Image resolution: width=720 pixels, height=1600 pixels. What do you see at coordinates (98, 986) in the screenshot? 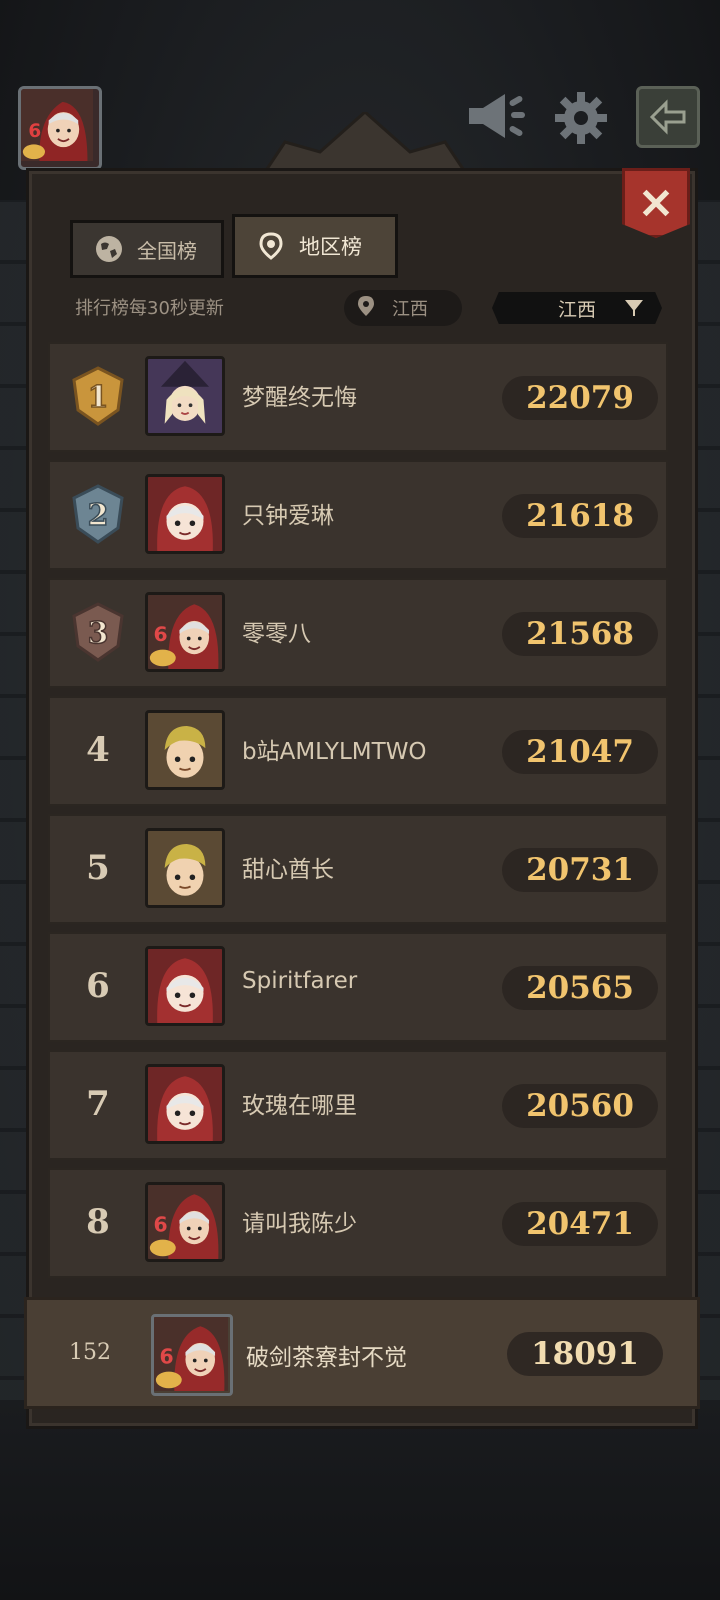
I see `rank-number: 6` at bounding box center [98, 986].